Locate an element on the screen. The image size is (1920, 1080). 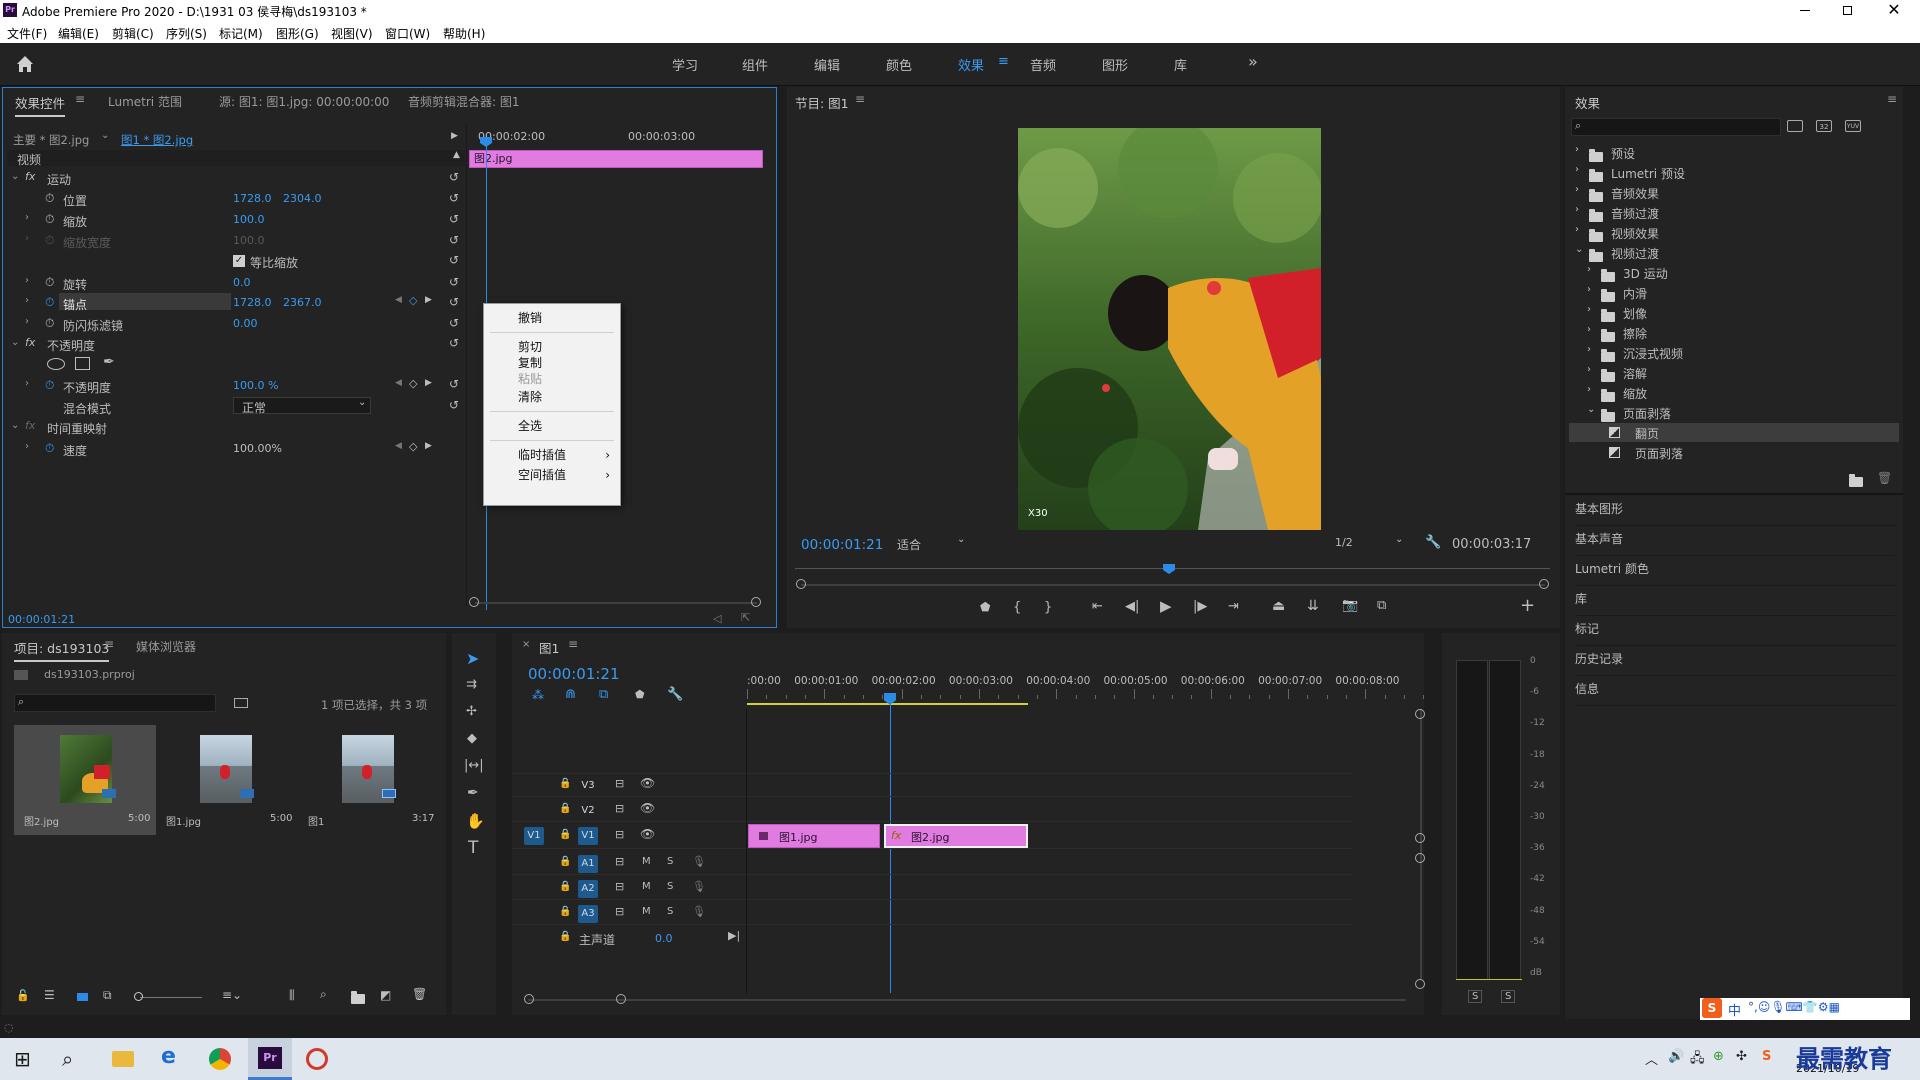
collapsed-panel-tab: 标记 is located at coordinates (1735, 633).